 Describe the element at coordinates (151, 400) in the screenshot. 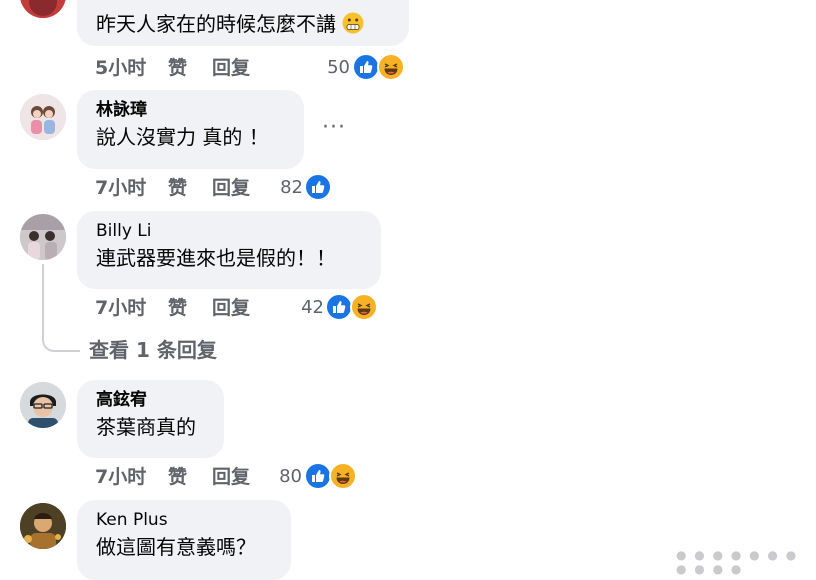

I see `comment-author: 高鉉宥` at that location.